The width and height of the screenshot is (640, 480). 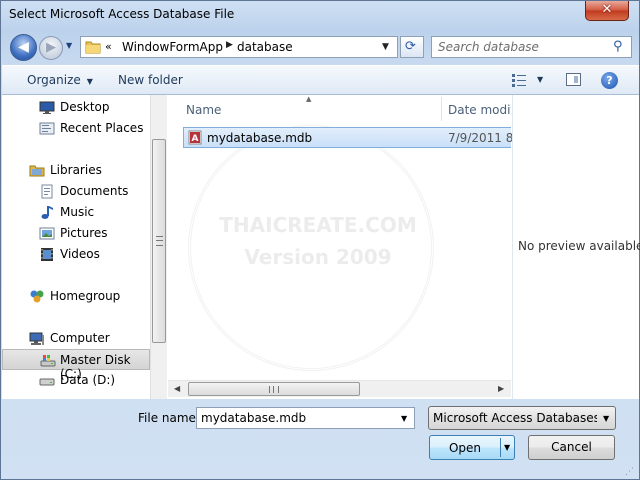 What do you see at coordinates (573, 79) in the screenshot?
I see `preview-pane-icon` at bounding box center [573, 79].